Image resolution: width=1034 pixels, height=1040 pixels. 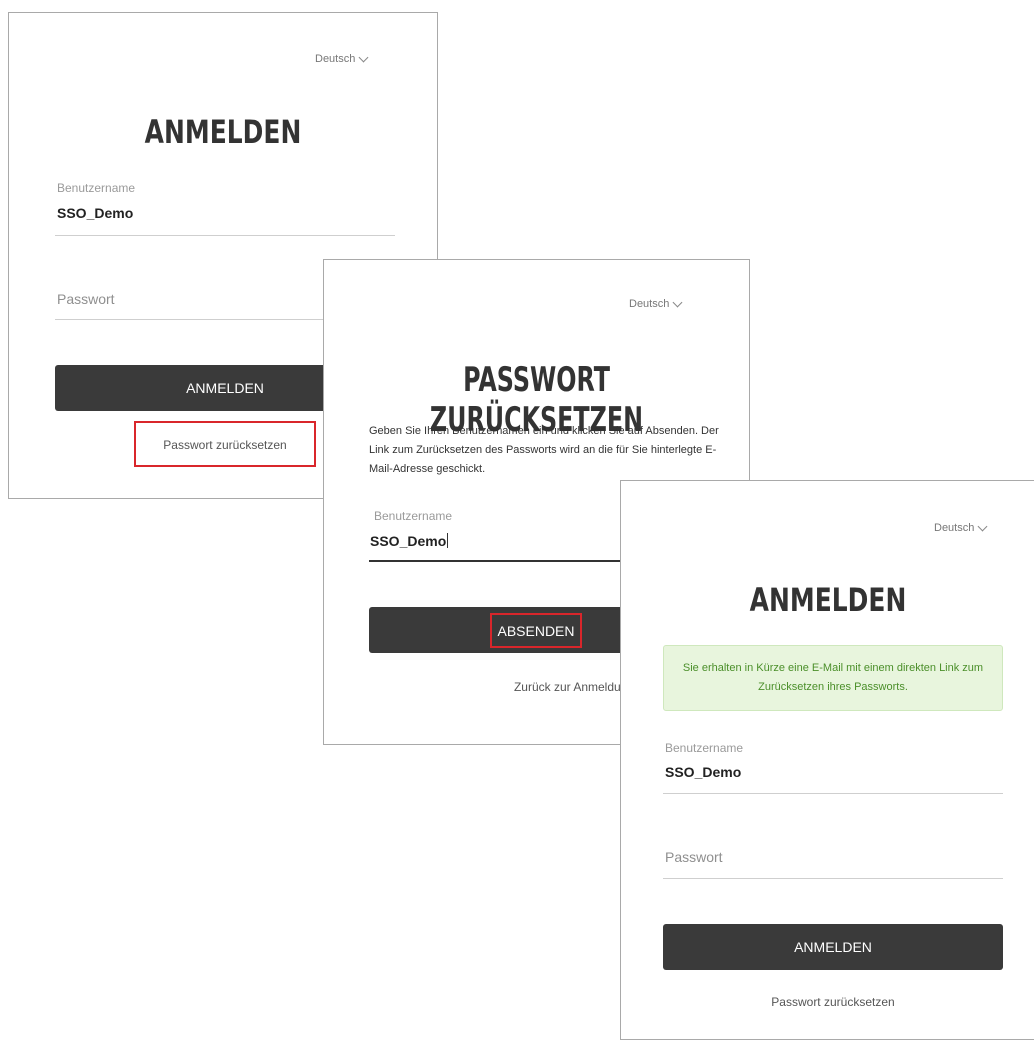 What do you see at coordinates (448, 540) in the screenshot?
I see `text-caret` at bounding box center [448, 540].